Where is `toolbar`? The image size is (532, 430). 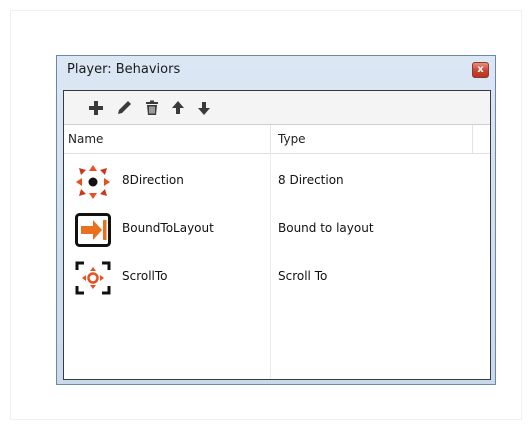 toolbar is located at coordinates (277, 108).